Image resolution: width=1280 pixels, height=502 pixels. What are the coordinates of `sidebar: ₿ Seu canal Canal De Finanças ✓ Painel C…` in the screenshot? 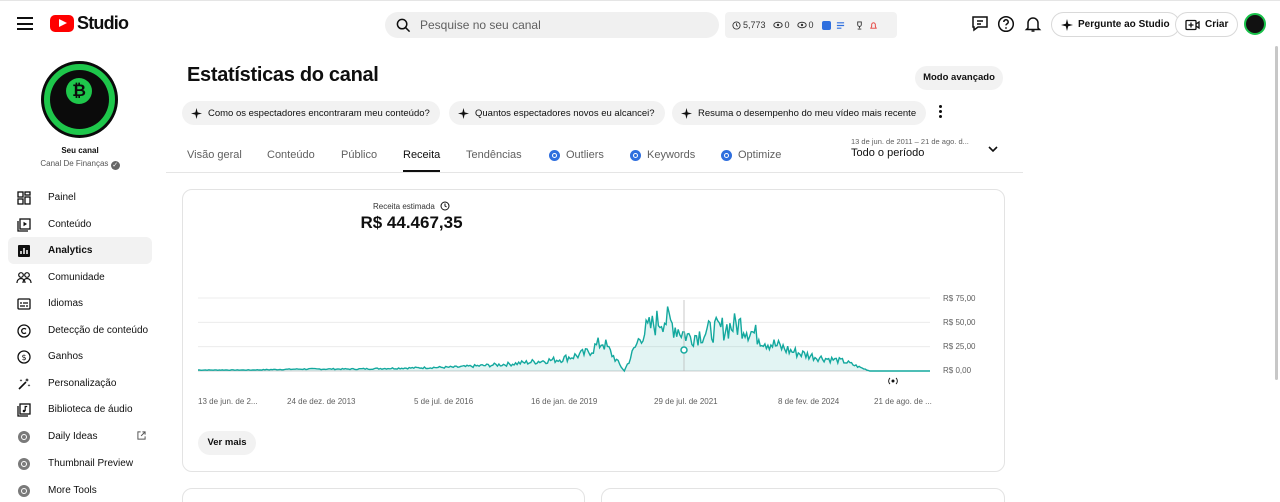 It's located at (80, 274).